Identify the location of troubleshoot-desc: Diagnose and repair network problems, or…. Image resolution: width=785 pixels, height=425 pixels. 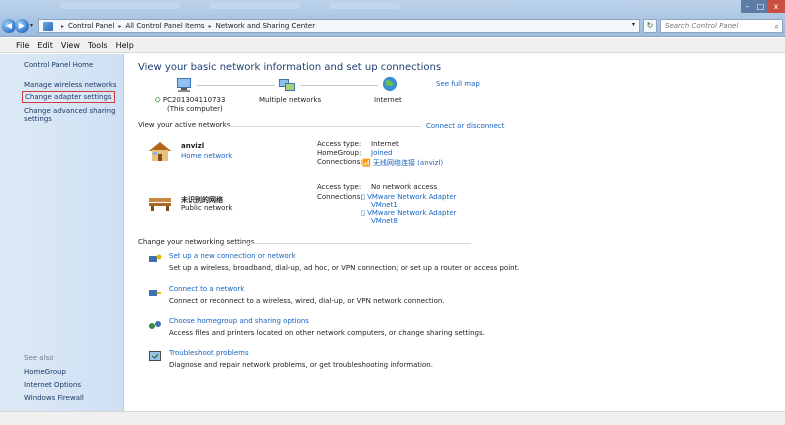
(301, 365).